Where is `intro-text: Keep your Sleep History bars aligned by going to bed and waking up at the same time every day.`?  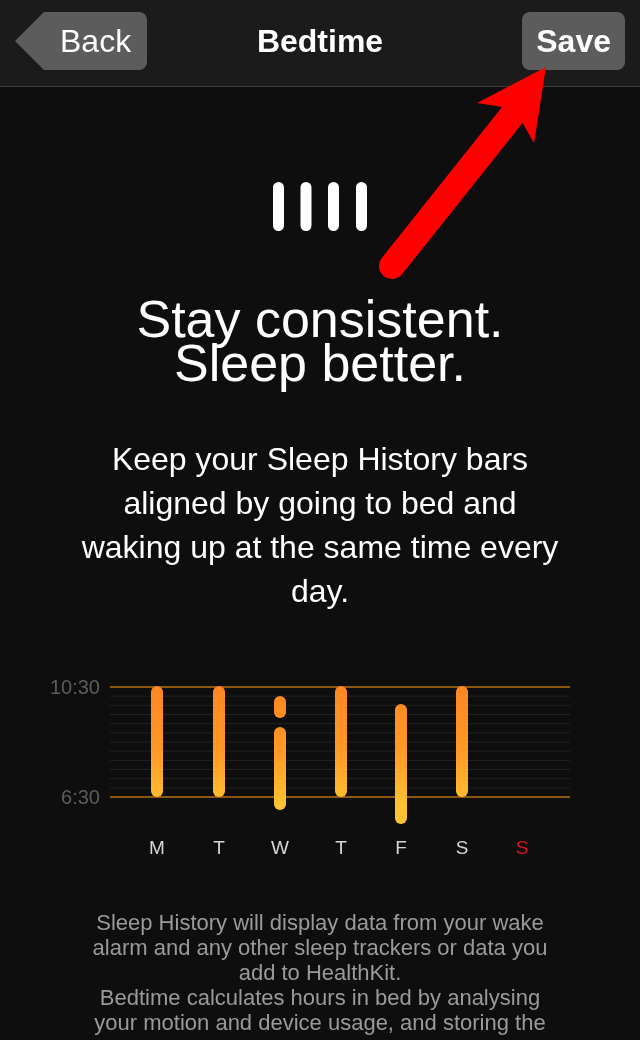
intro-text: Keep your Sleep History bars aligned by going to bed and waking up at the same time every day. is located at coordinates (320, 525).